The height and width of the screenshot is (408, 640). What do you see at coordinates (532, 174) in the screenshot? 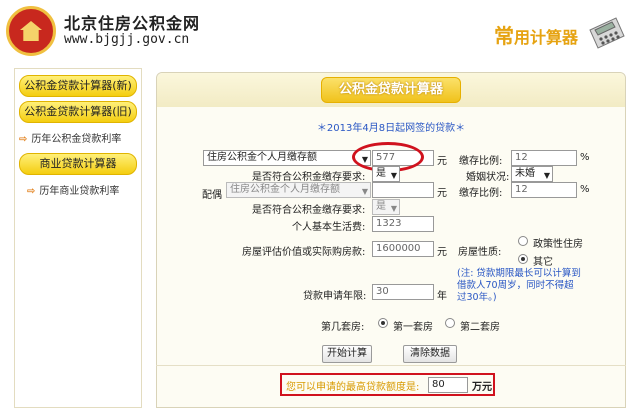
I see `marriage-select: 未婚 ▼` at bounding box center [532, 174].